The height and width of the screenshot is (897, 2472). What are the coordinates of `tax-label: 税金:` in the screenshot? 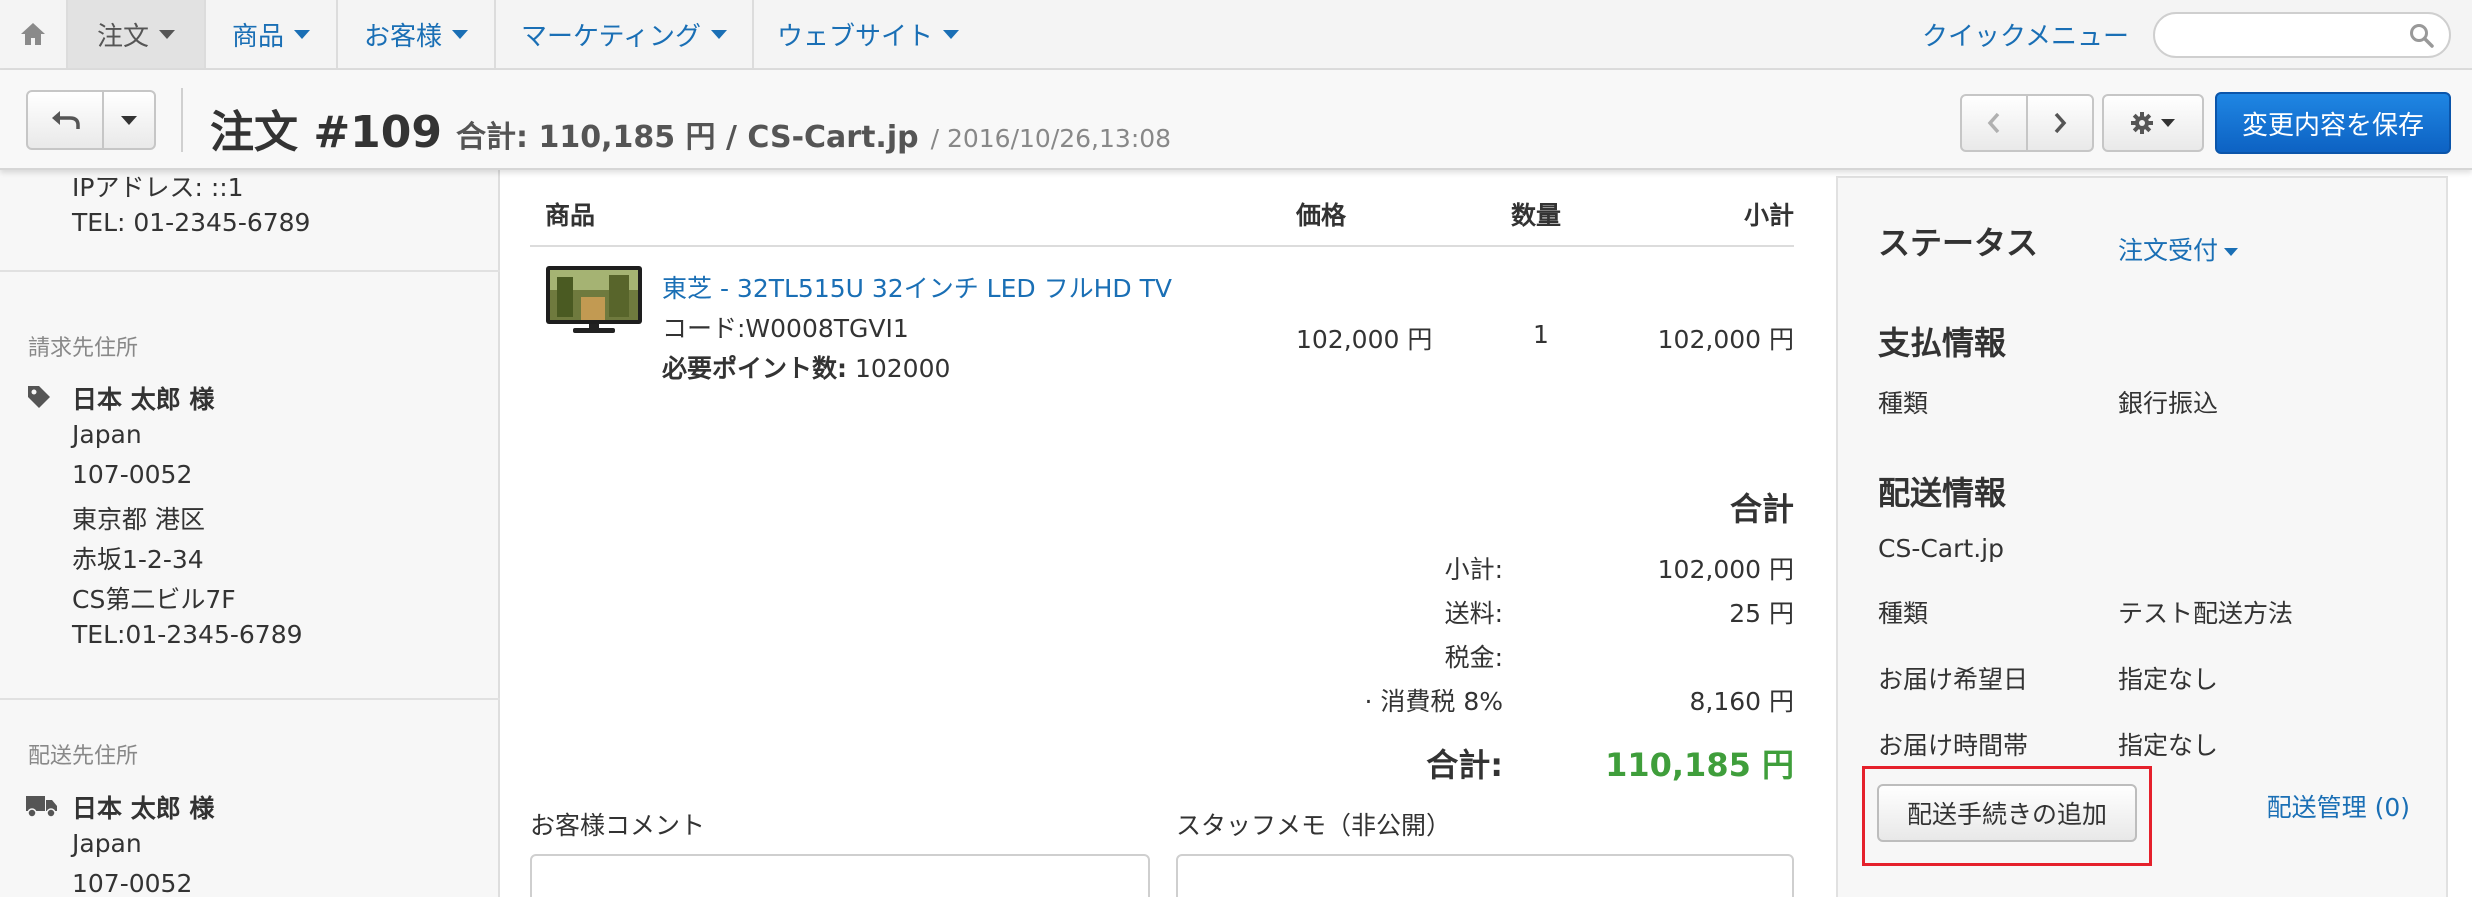 It's located at (1473, 657).